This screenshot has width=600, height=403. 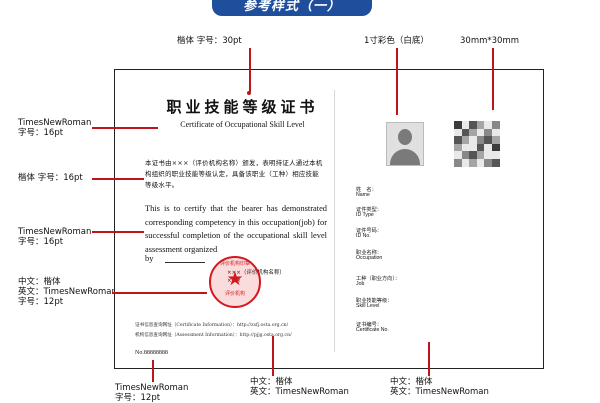 I want to click on pointer-fields, so click(x=429, y=359).